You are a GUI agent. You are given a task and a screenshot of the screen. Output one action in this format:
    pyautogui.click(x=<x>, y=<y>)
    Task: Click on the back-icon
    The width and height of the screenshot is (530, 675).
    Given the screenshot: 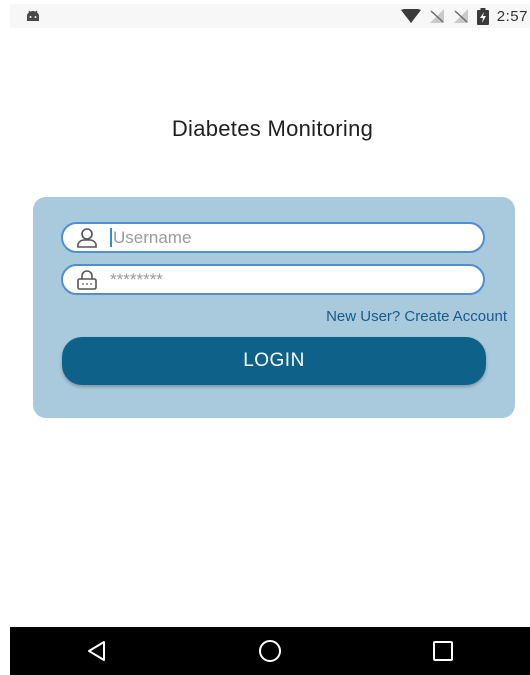 What is the action you would take?
    pyautogui.click(x=97, y=651)
    